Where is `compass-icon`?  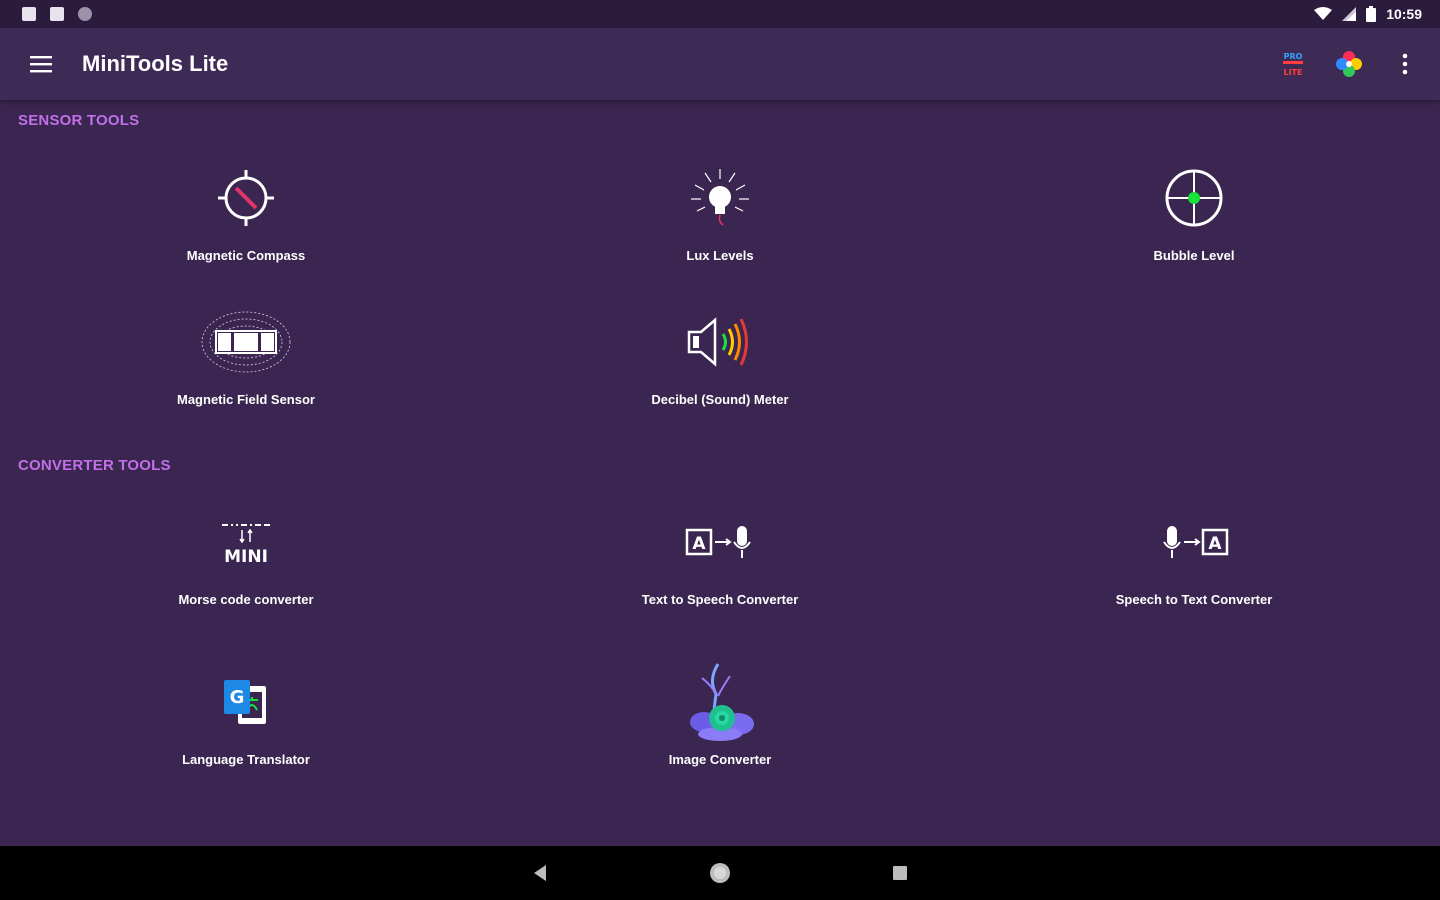
compass-icon is located at coordinates (246, 198).